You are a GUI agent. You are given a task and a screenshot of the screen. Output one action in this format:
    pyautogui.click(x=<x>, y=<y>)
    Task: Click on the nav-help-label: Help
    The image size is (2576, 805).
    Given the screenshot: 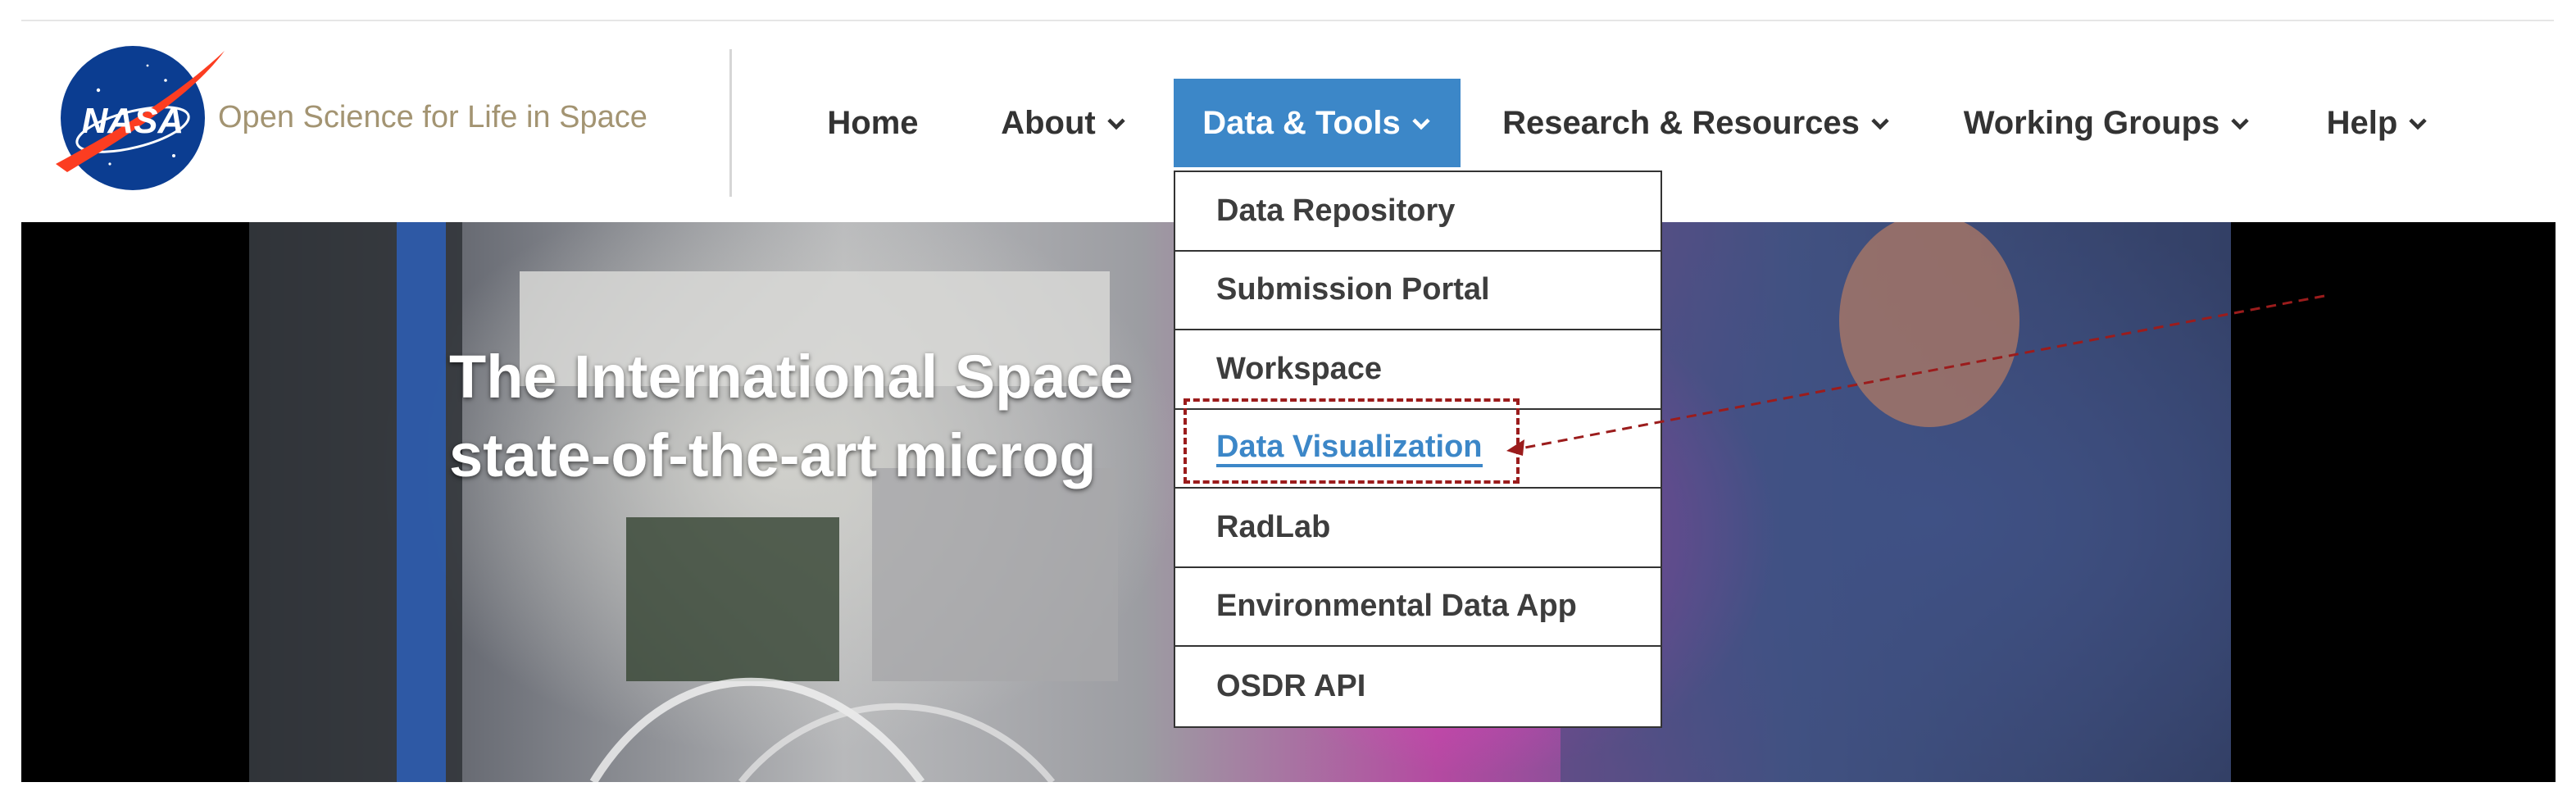 What is the action you would take?
    pyautogui.click(x=2362, y=122)
    